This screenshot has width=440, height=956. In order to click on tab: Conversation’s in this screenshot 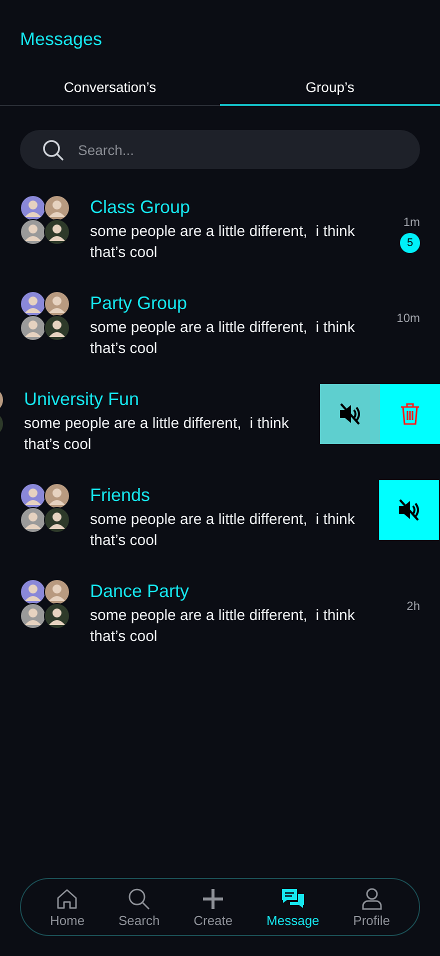, I will do `click(110, 88)`.